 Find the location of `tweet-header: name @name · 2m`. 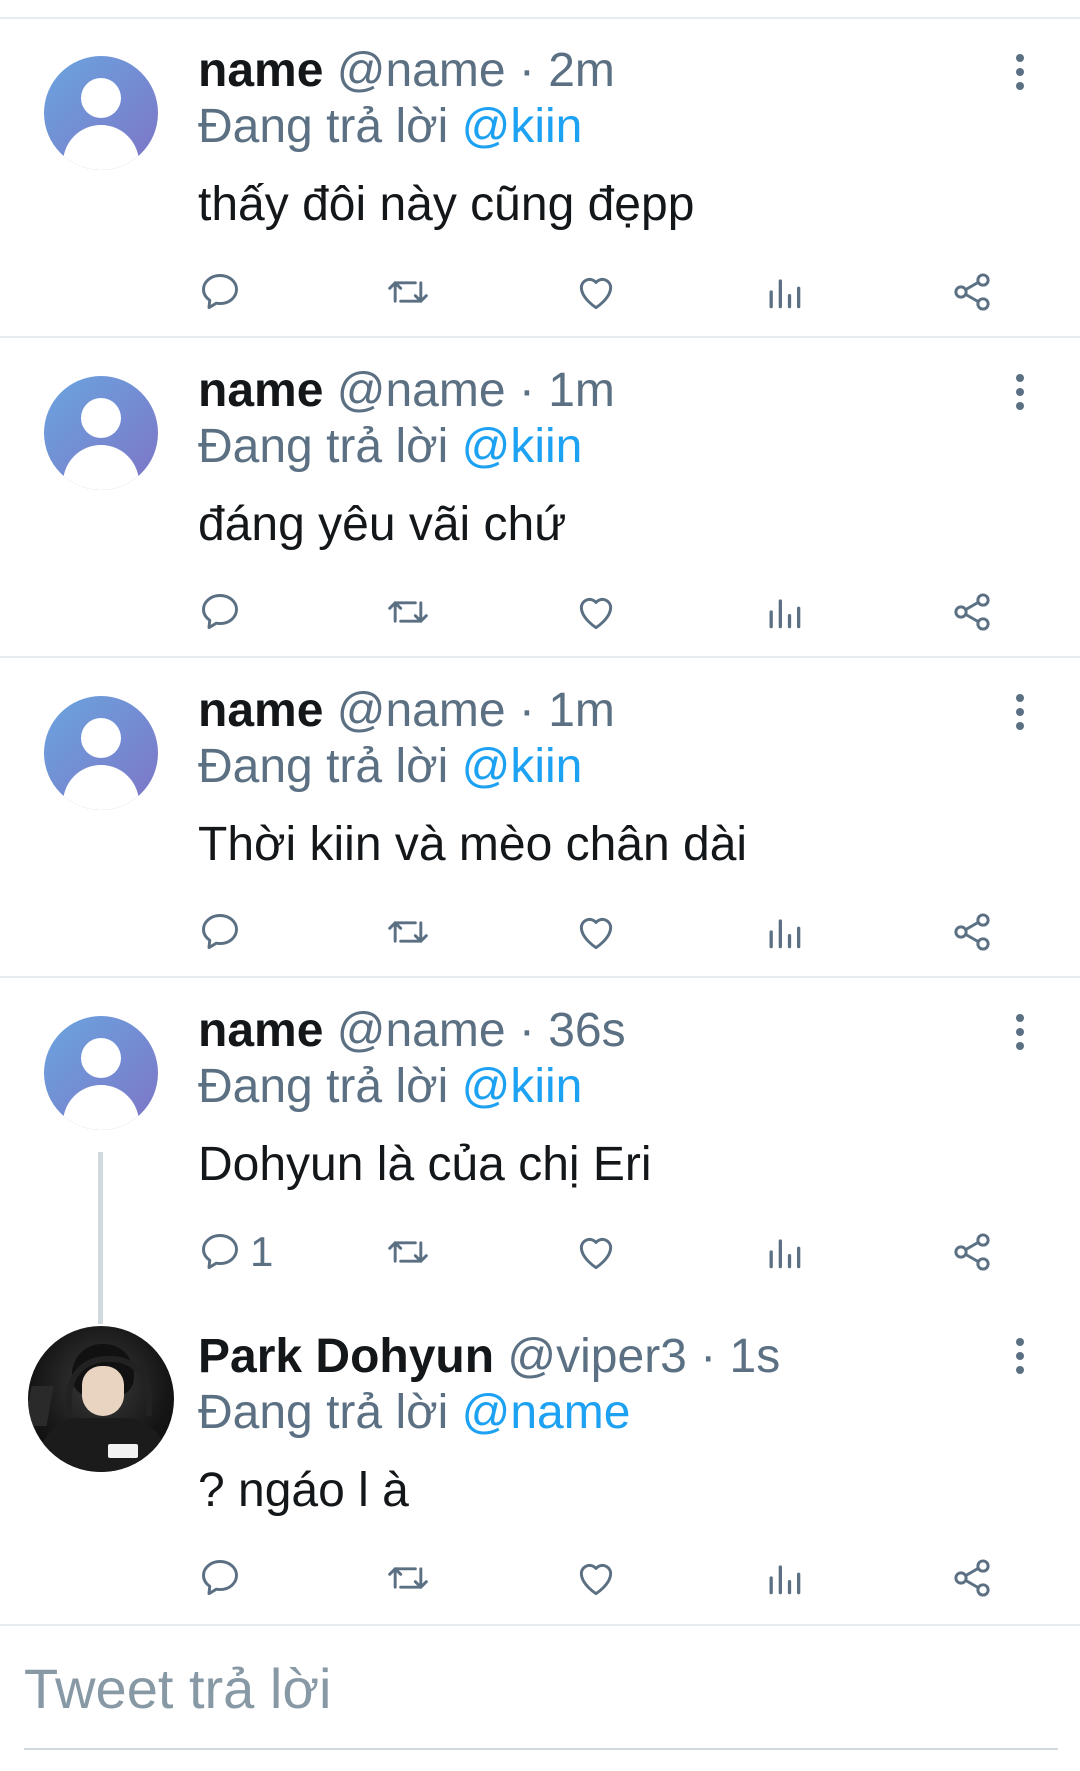

tweet-header: name @name · 2m is located at coordinates (406, 71).